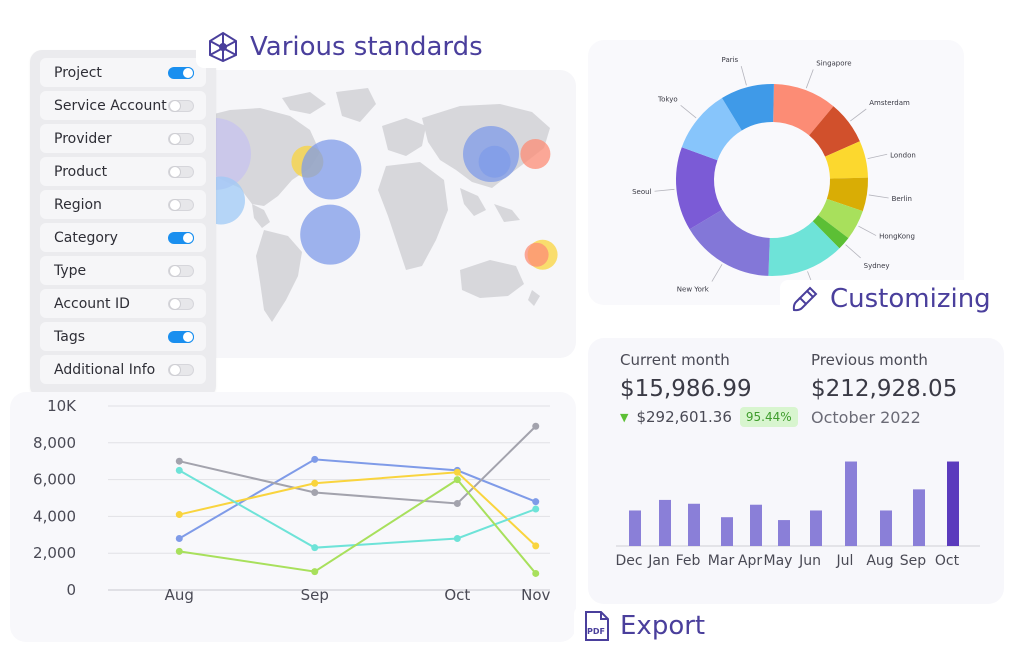  What do you see at coordinates (69, 336) in the screenshot?
I see `filter-label: Tags` at bounding box center [69, 336].